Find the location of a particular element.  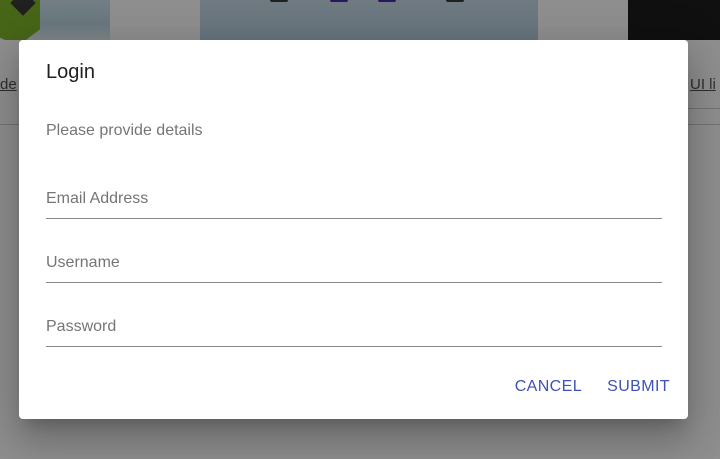

submit-button: SUBMIT is located at coordinates (638, 387).